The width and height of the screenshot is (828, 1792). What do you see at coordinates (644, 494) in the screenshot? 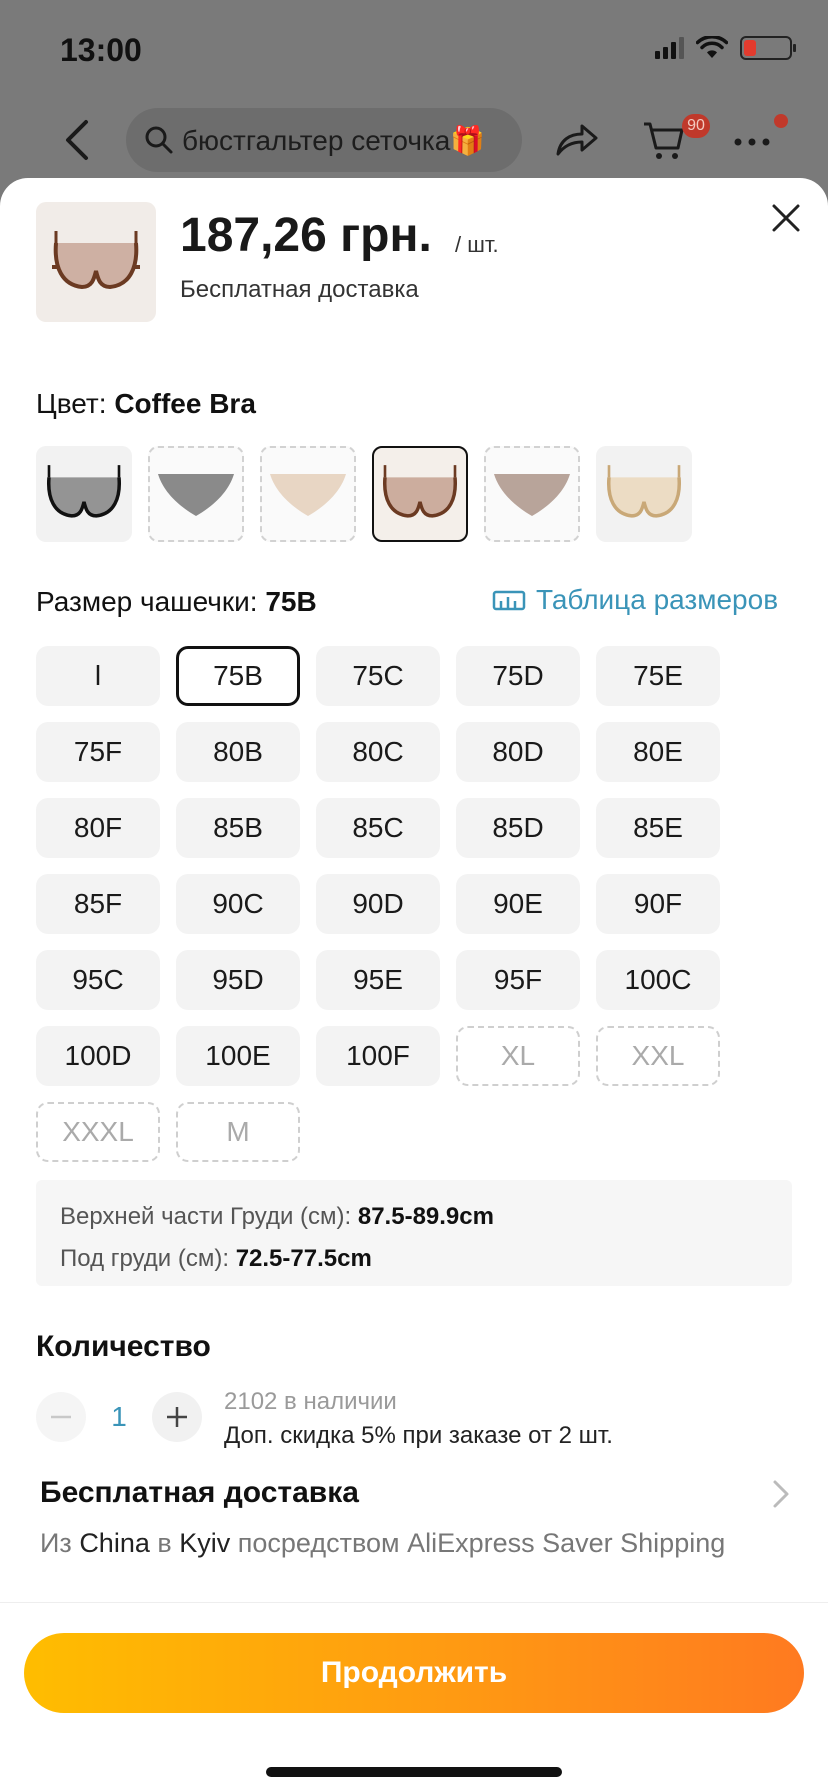
I see `swatch-nude-bra` at bounding box center [644, 494].